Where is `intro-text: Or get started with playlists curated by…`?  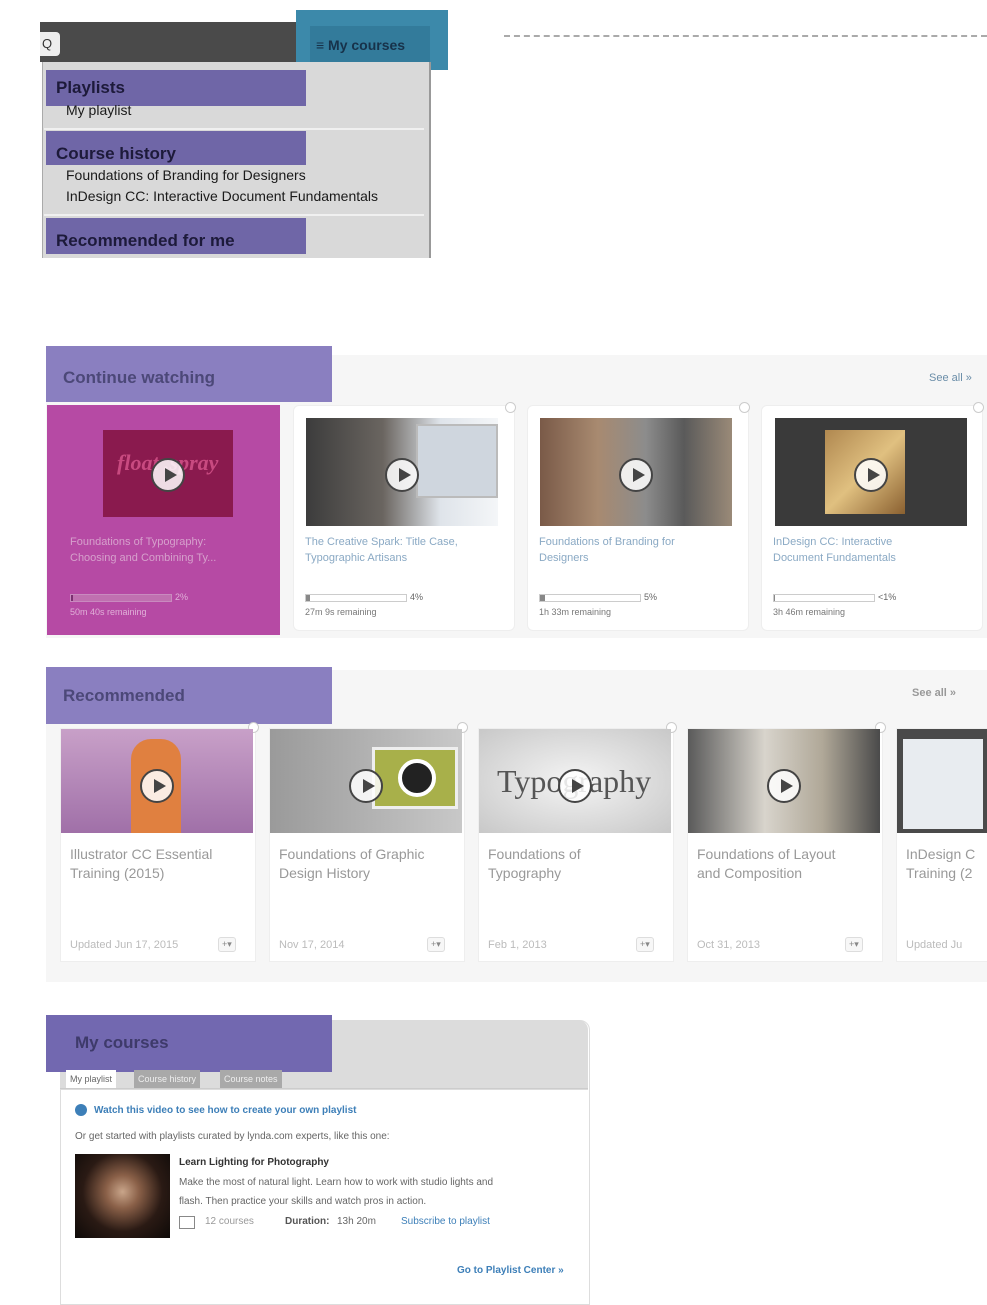 intro-text: Or get started with playlists curated by… is located at coordinates (232, 1136).